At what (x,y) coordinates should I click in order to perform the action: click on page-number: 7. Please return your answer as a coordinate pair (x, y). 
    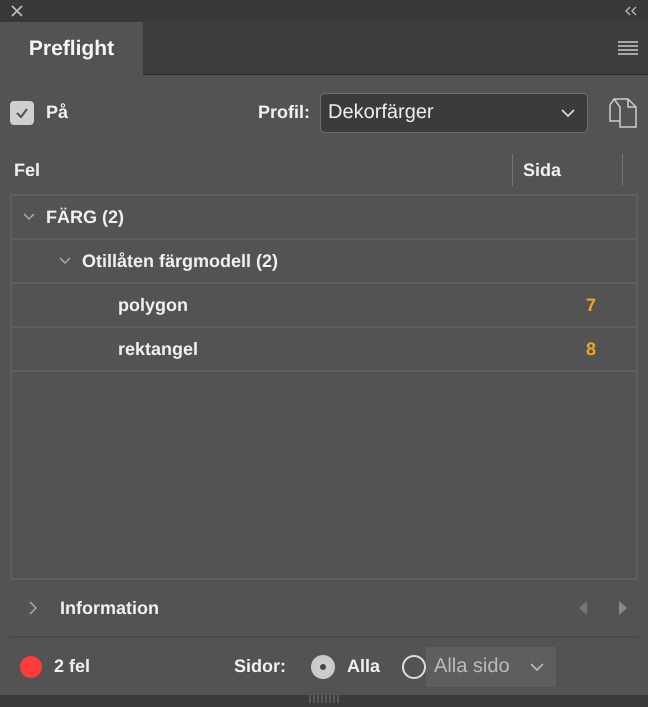
    Looking at the image, I should click on (611, 305).